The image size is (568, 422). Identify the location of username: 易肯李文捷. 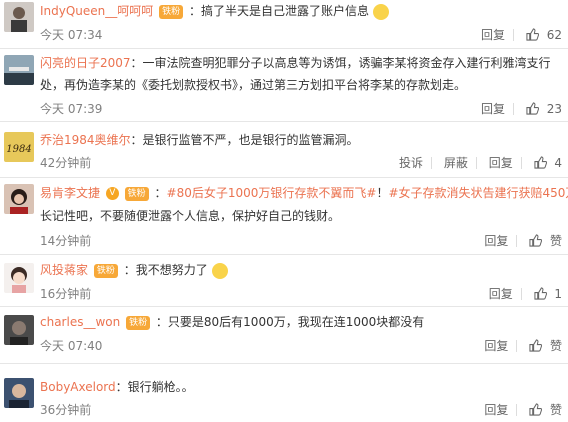
(70, 193).